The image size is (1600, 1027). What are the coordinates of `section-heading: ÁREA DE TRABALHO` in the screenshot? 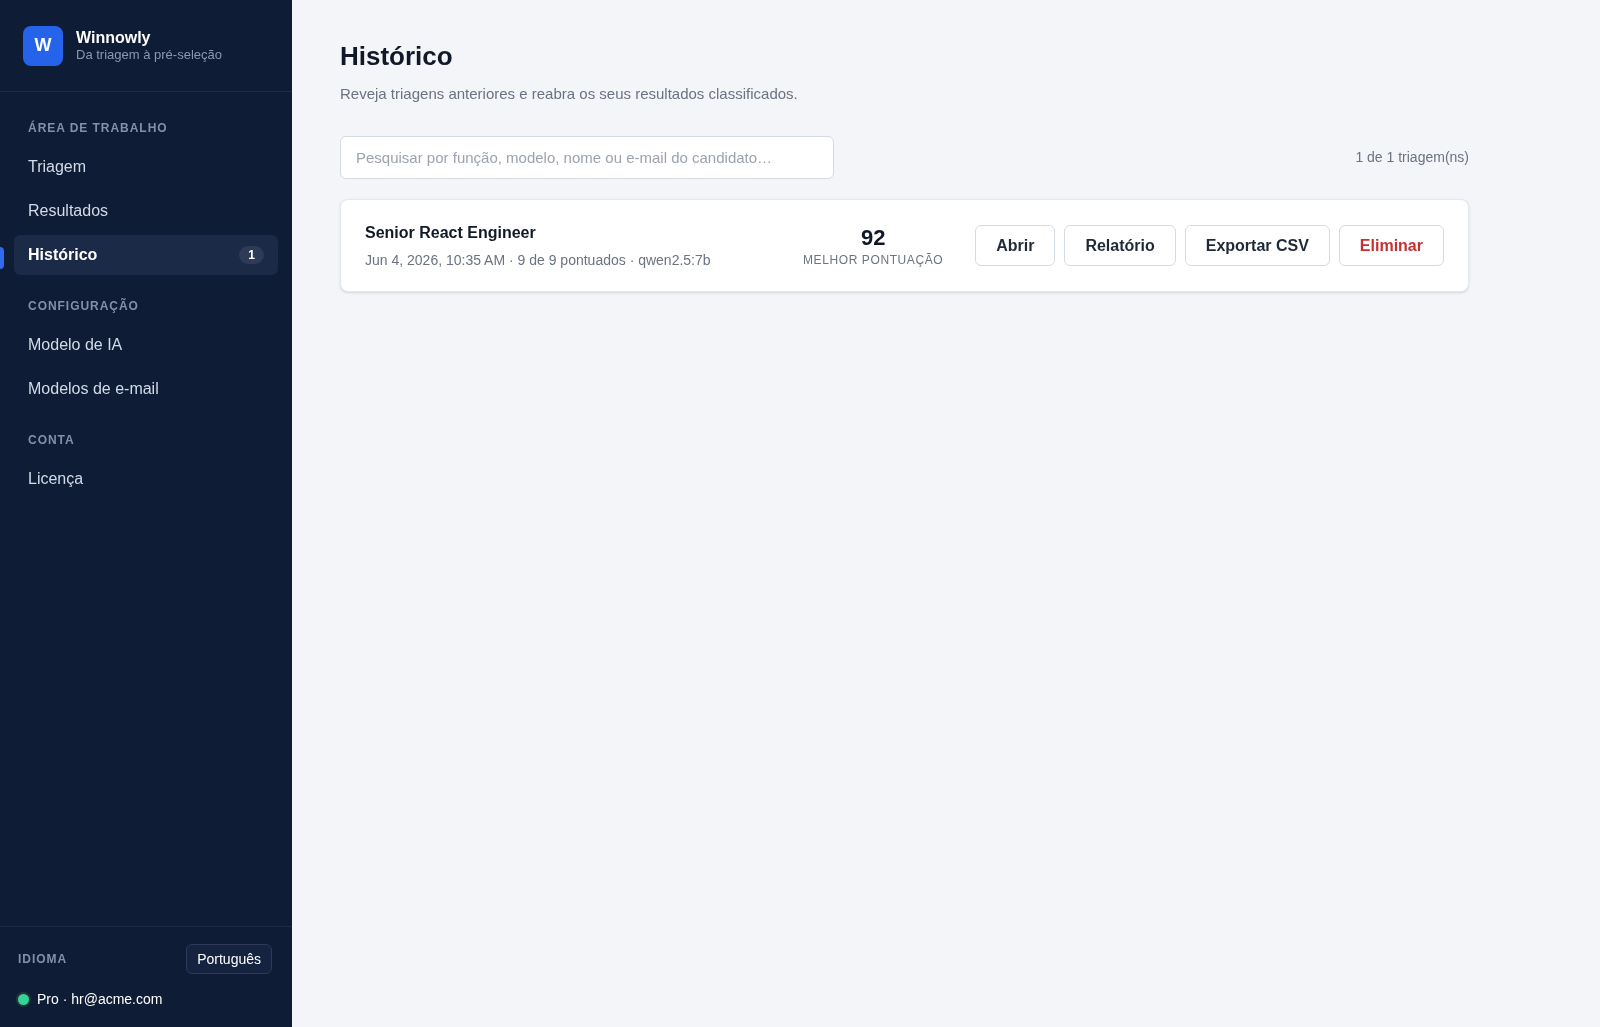 It's located at (98, 128).